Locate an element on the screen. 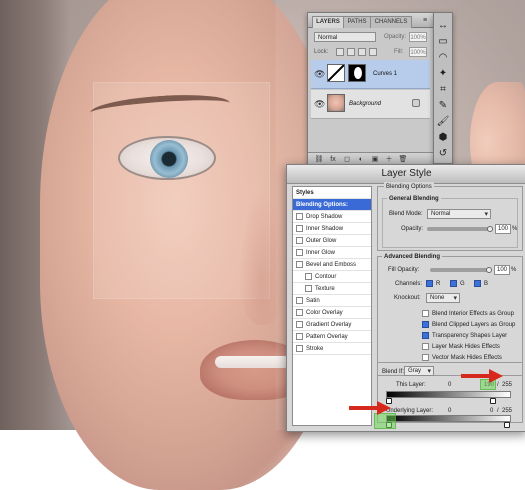 The image size is (525, 490). opacity-label: Opacity: is located at coordinates (412, 229).